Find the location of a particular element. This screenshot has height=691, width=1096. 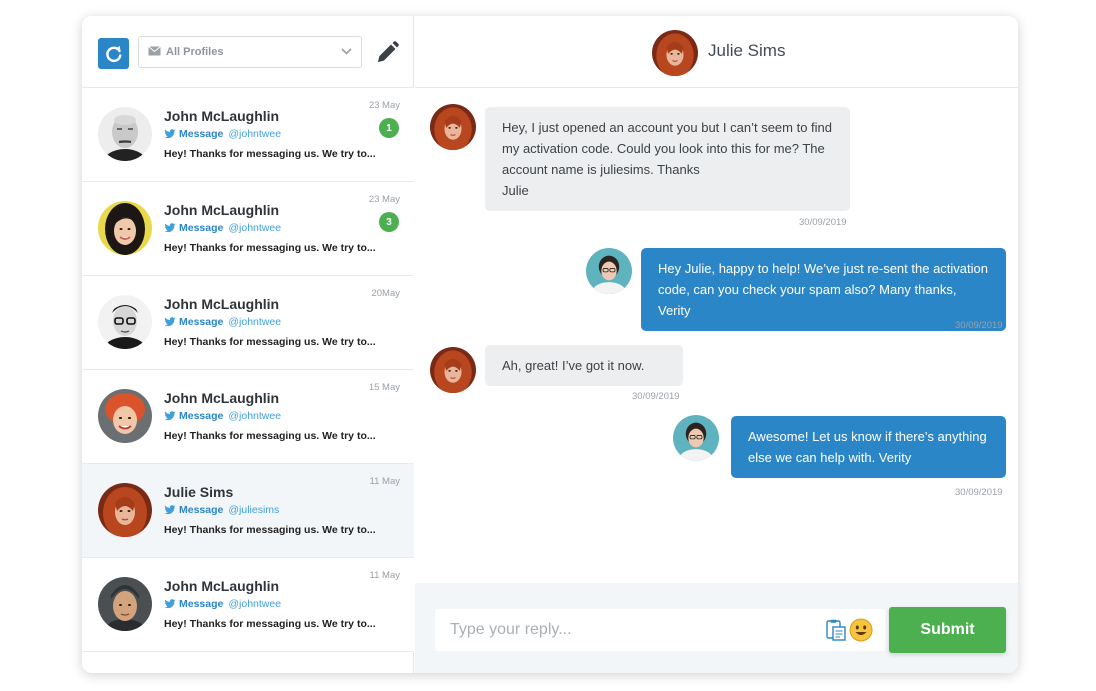

clipboard-attach-icon is located at coordinates (836, 630).